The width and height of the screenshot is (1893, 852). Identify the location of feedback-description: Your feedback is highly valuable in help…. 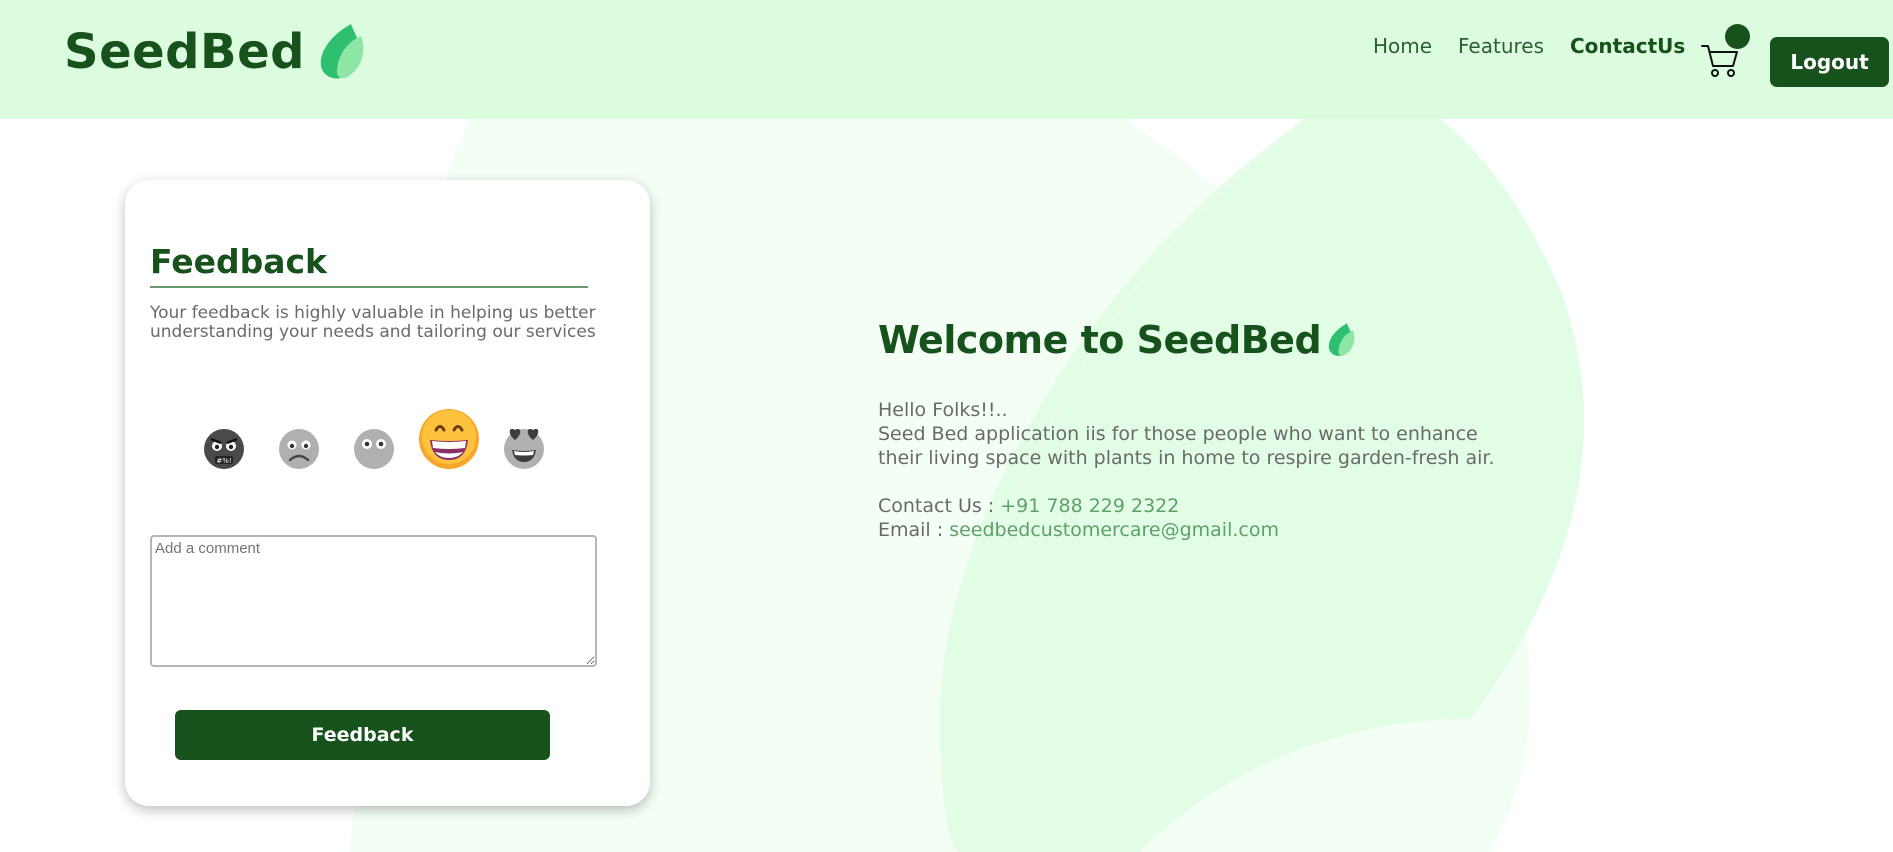
(373, 322).